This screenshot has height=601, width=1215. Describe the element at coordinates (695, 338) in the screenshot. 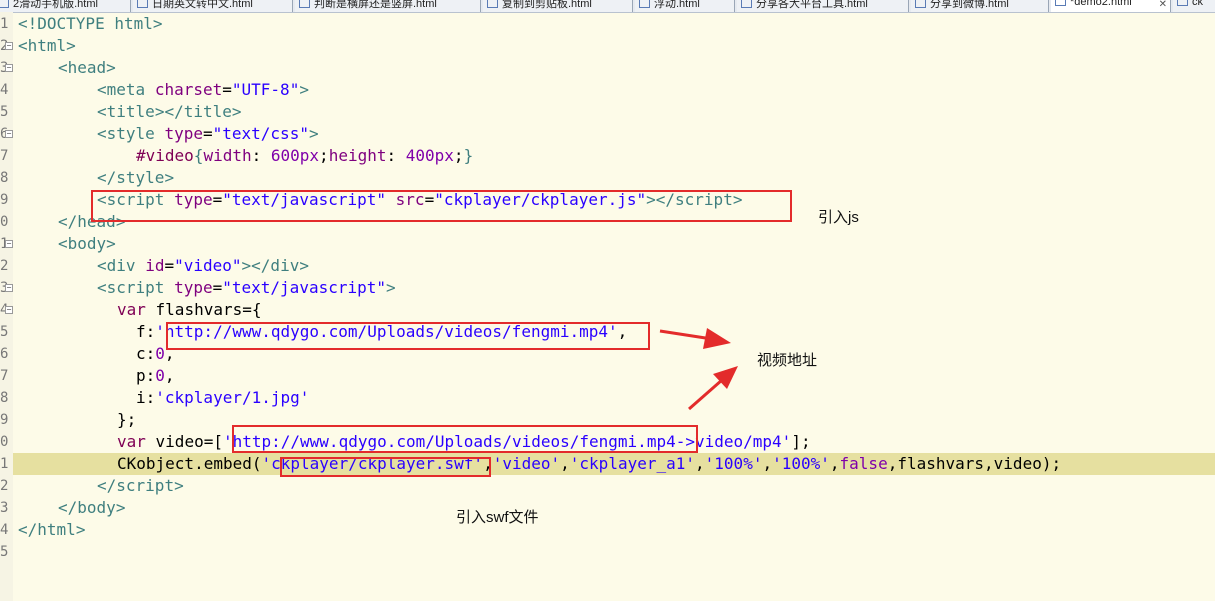

I see `arrow-to-video-address-upper` at that location.